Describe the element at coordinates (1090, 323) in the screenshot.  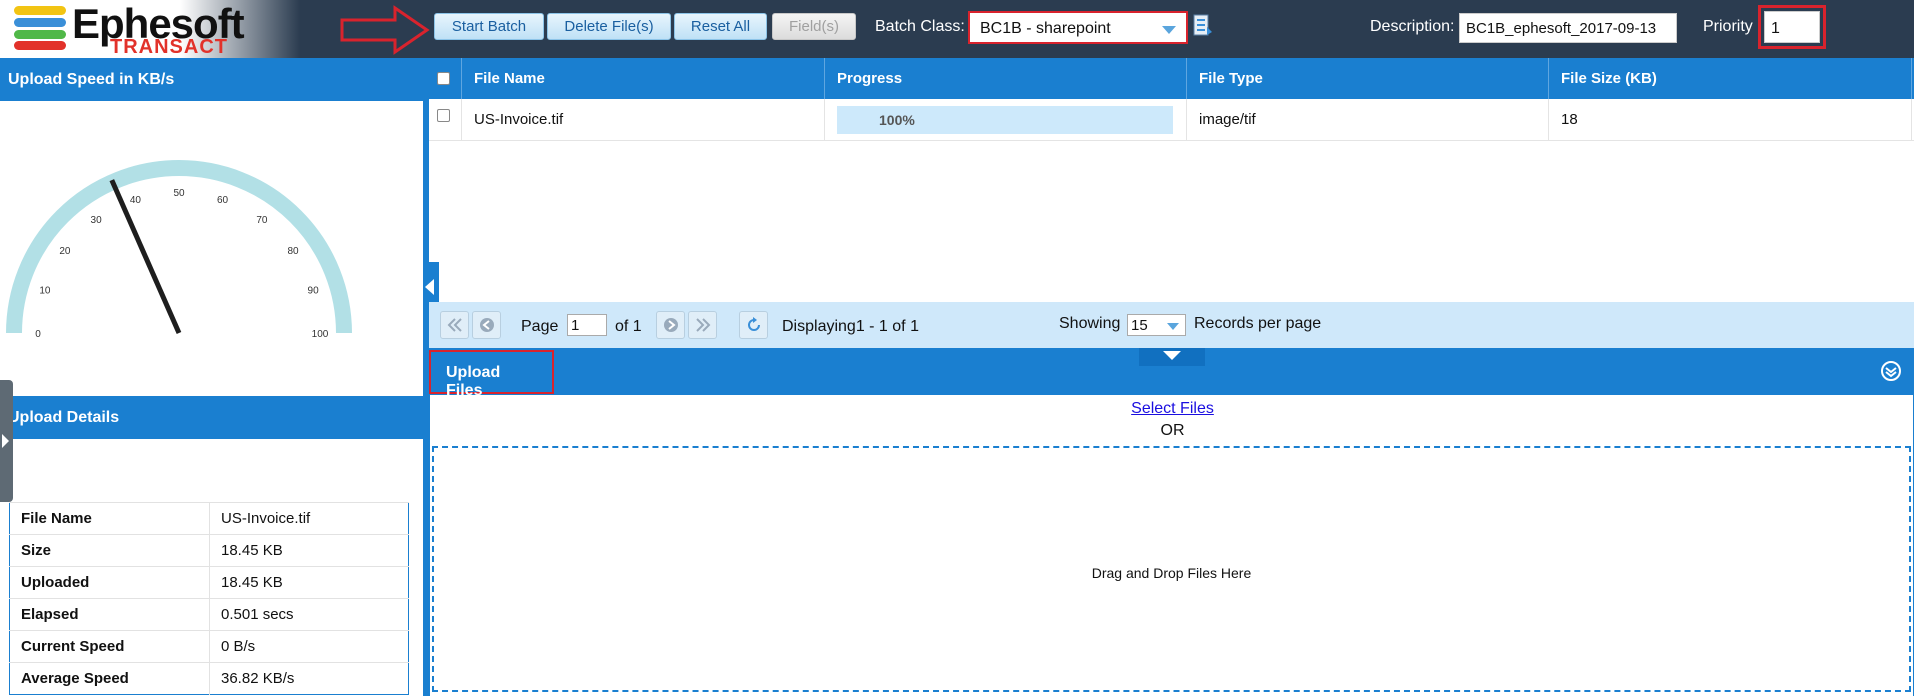
I see `showing-label: Showing` at that location.